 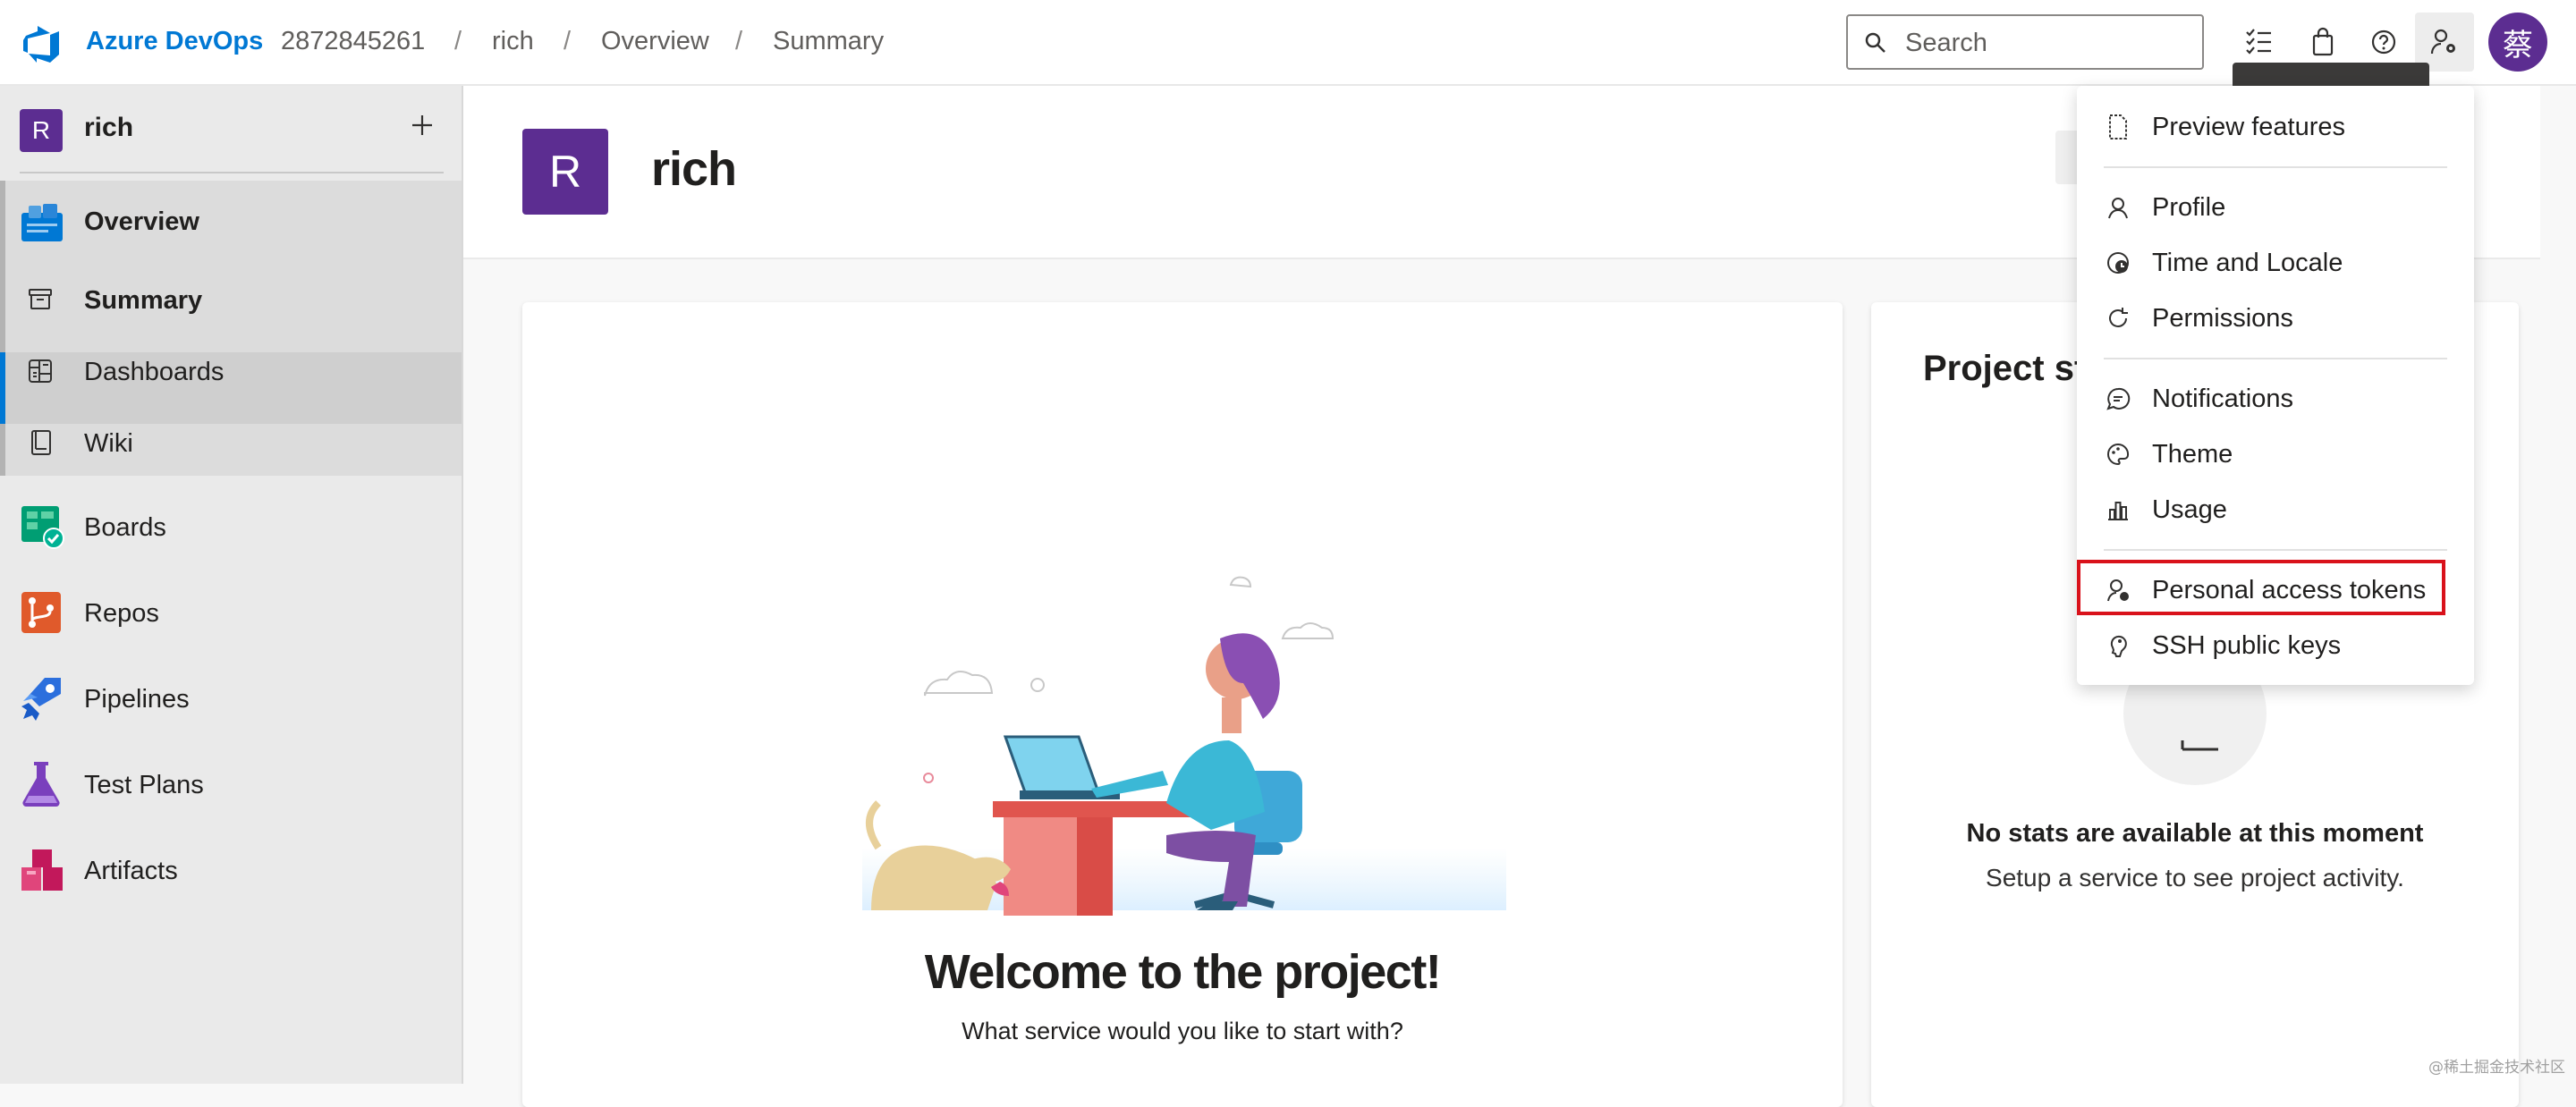 What do you see at coordinates (131, 871) in the screenshot?
I see `sidebar-item-label: Artifacts` at bounding box center [131, 871].